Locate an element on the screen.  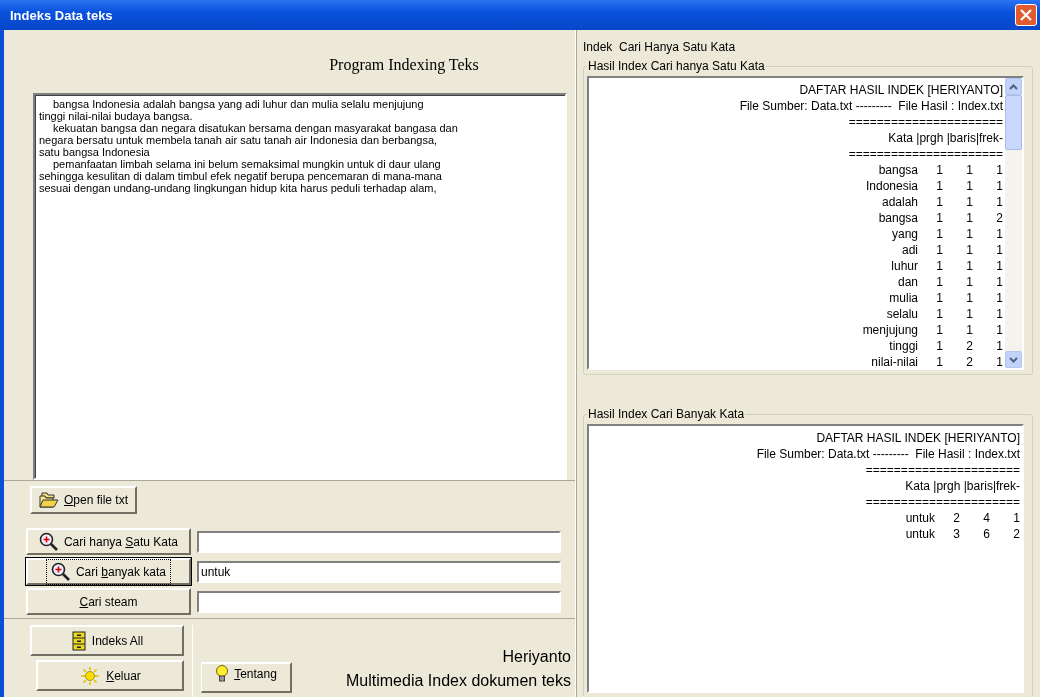
table-cell-text: adalah is located at coordinates (899, 202).